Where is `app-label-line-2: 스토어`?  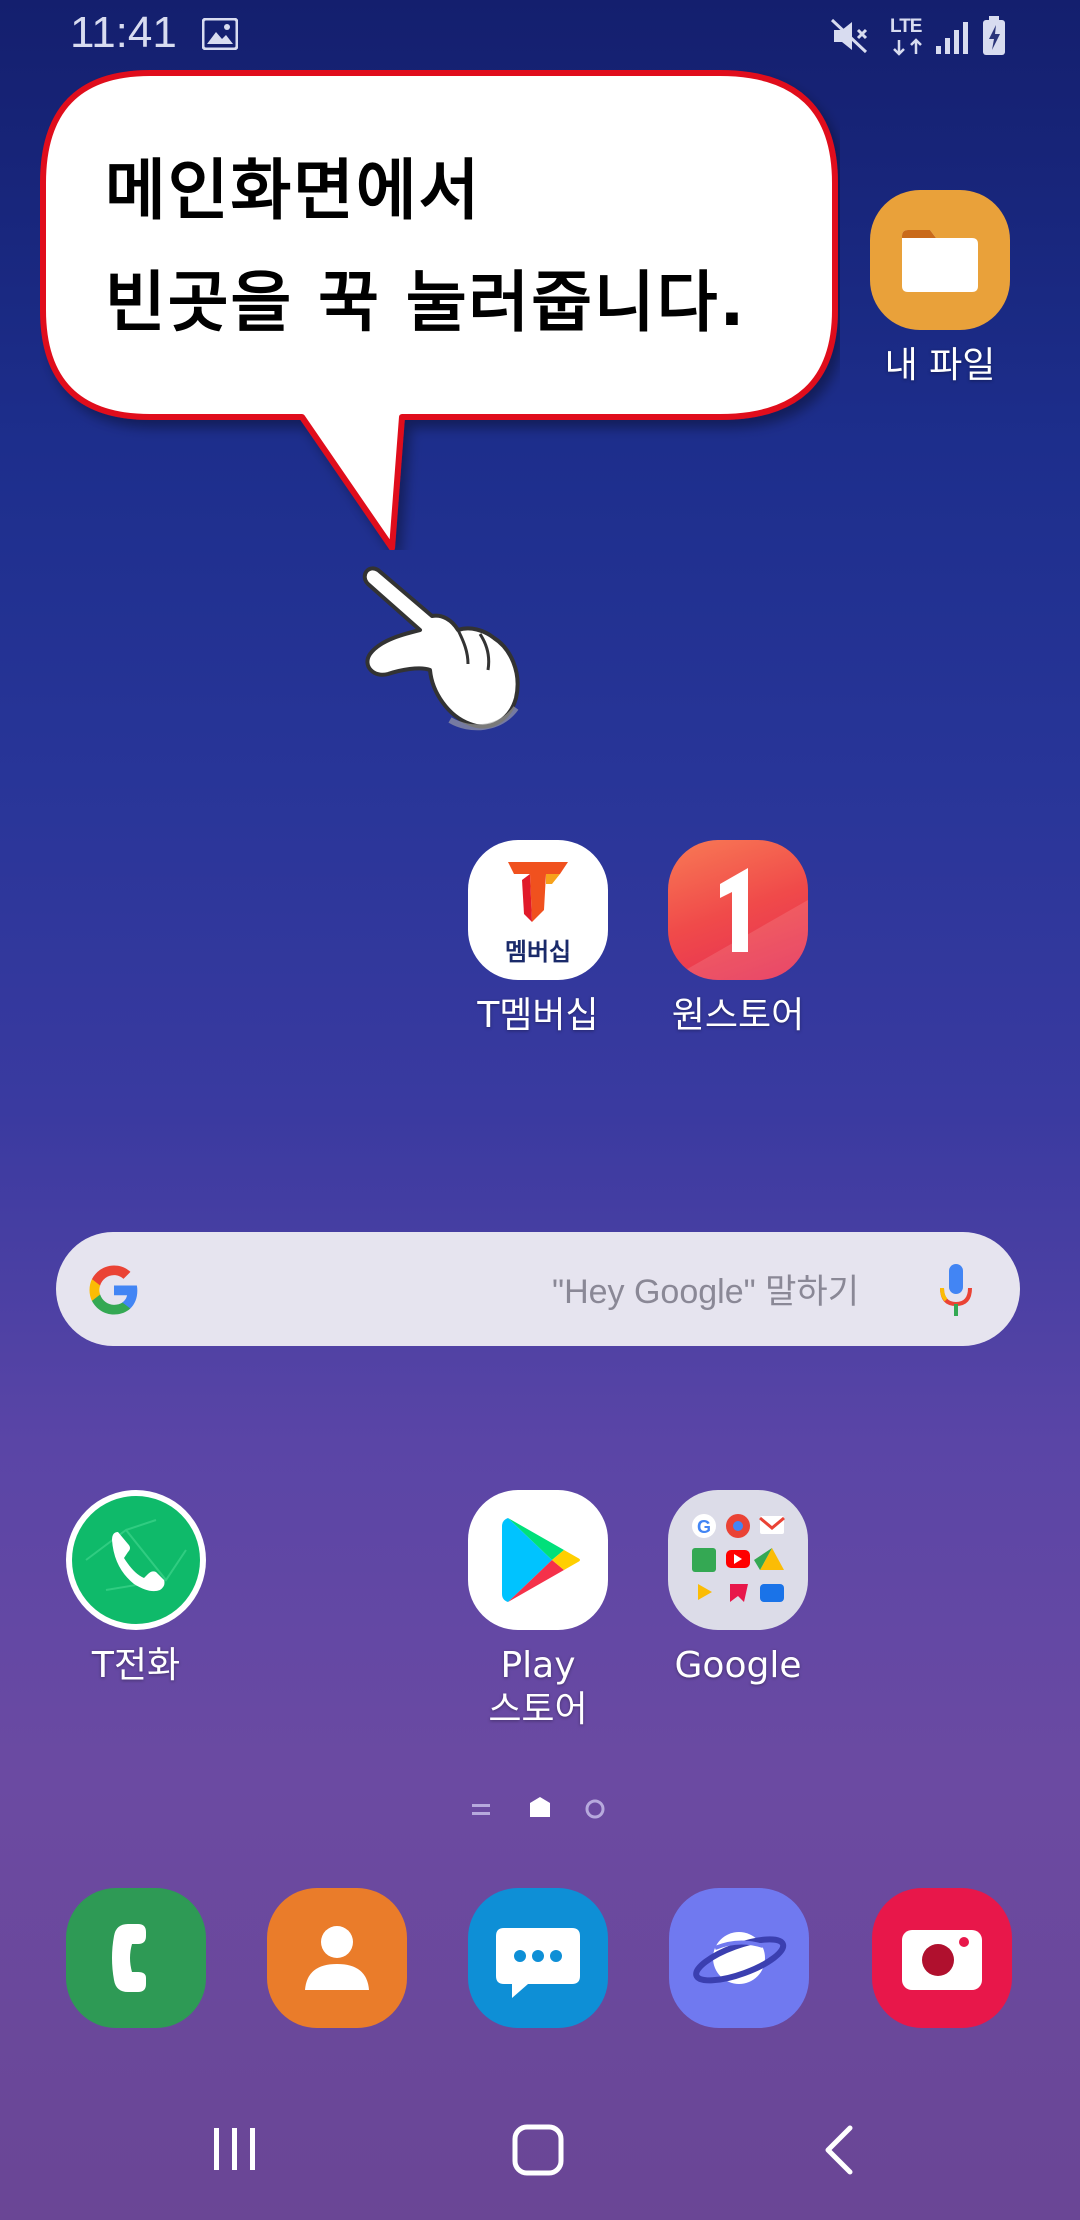
app-label-line-2: 스토어 is located at coordinates (538, 1709).